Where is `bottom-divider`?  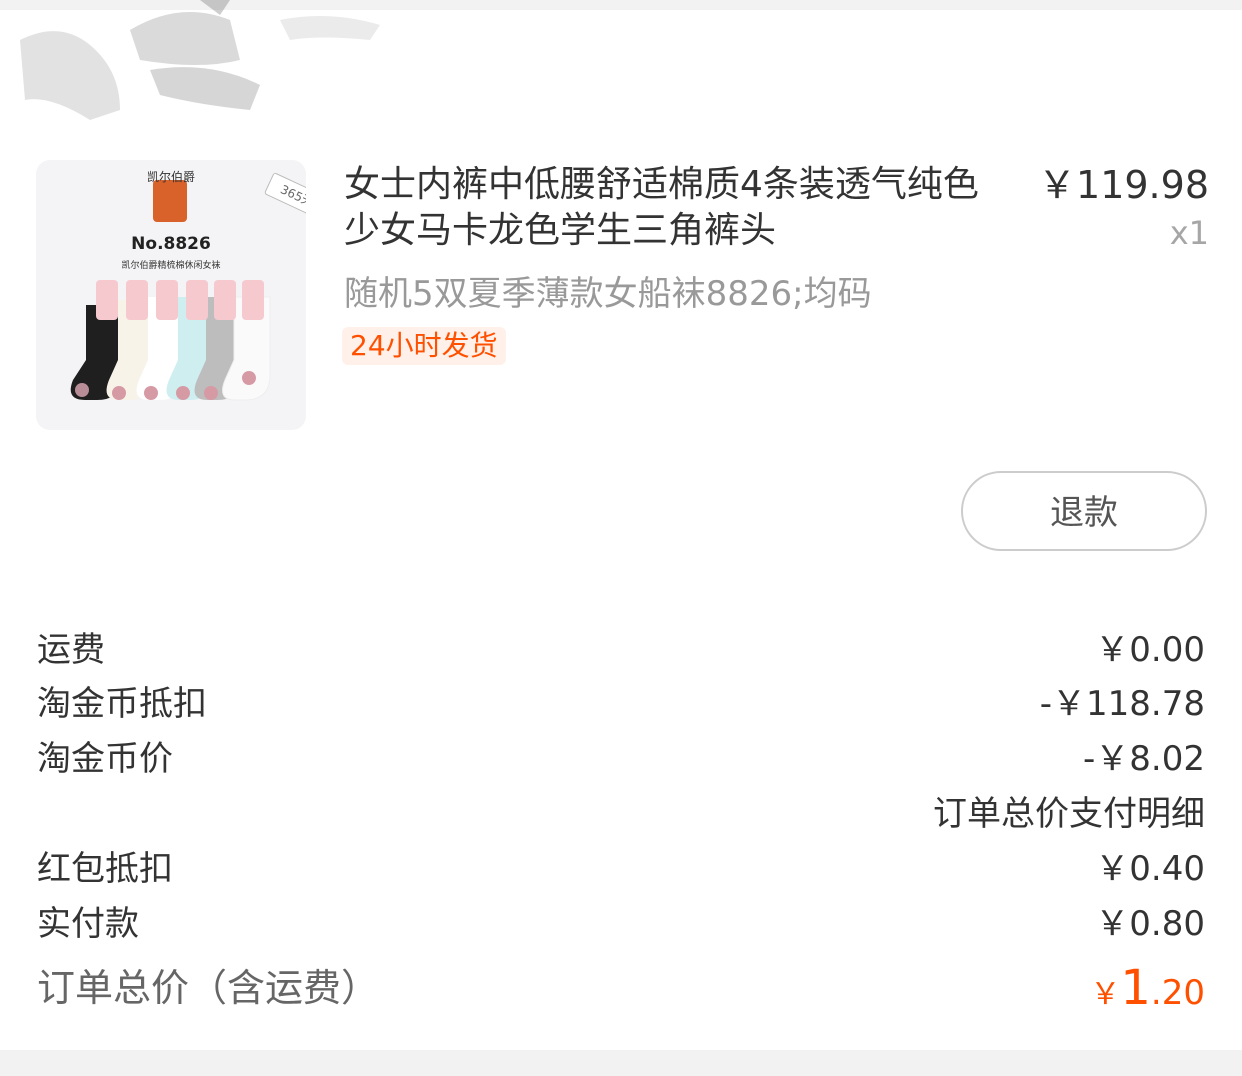
bottom-divider is located at coordinates (621, 1063).